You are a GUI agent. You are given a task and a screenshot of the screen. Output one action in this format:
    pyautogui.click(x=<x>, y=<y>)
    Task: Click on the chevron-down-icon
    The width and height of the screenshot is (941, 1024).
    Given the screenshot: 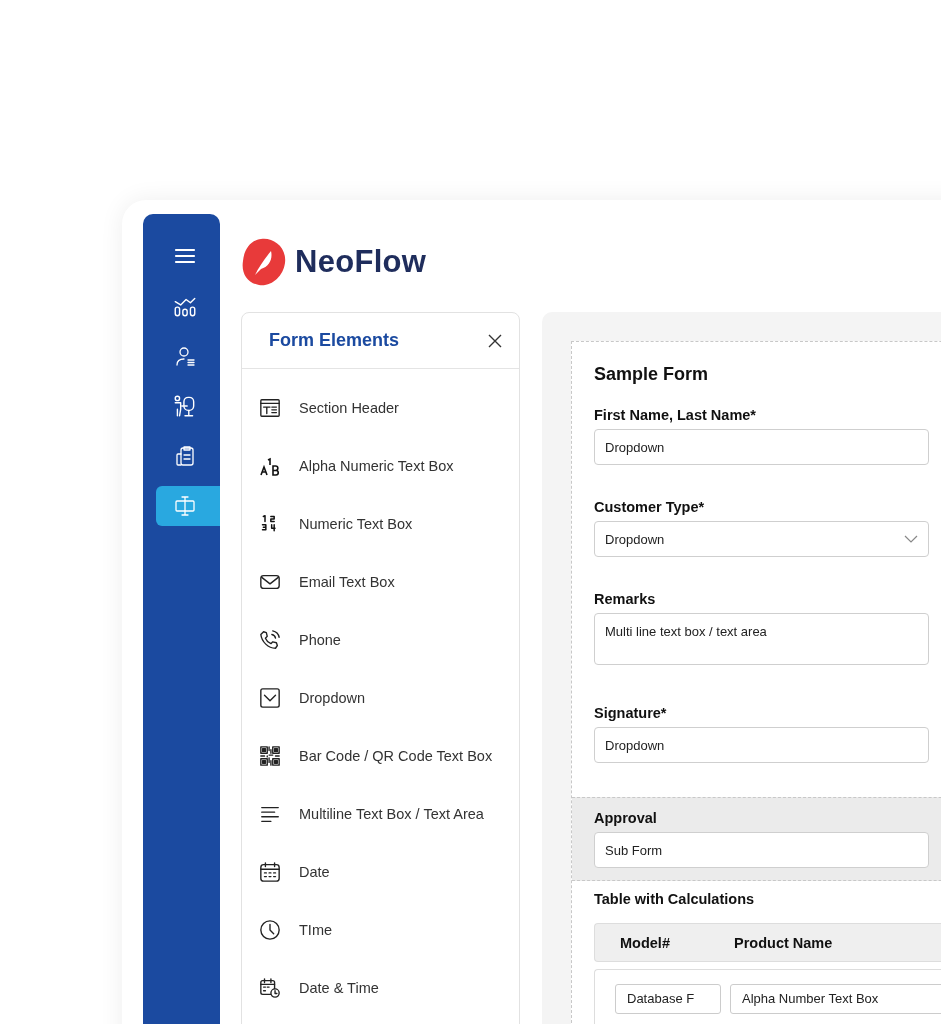 What is the action you would take?
    pyautogui.click(x=911, y=539)
    